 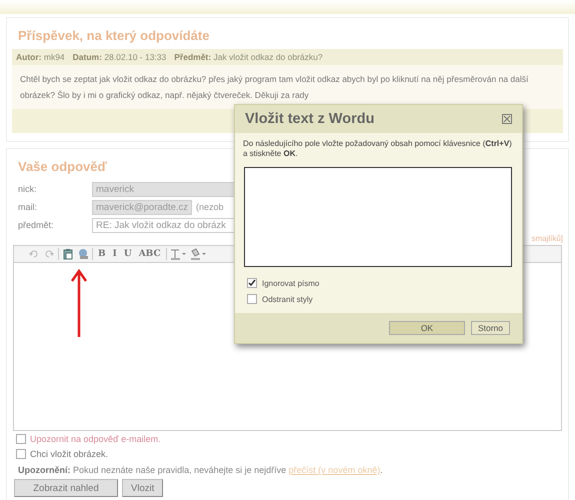 I want to click on dialog-instruction: Do následujícího pole vložte požadovaný obsah pomocí klávesnice (Ctrl+V) a stiskněte OK., so click(x=378, y=149).